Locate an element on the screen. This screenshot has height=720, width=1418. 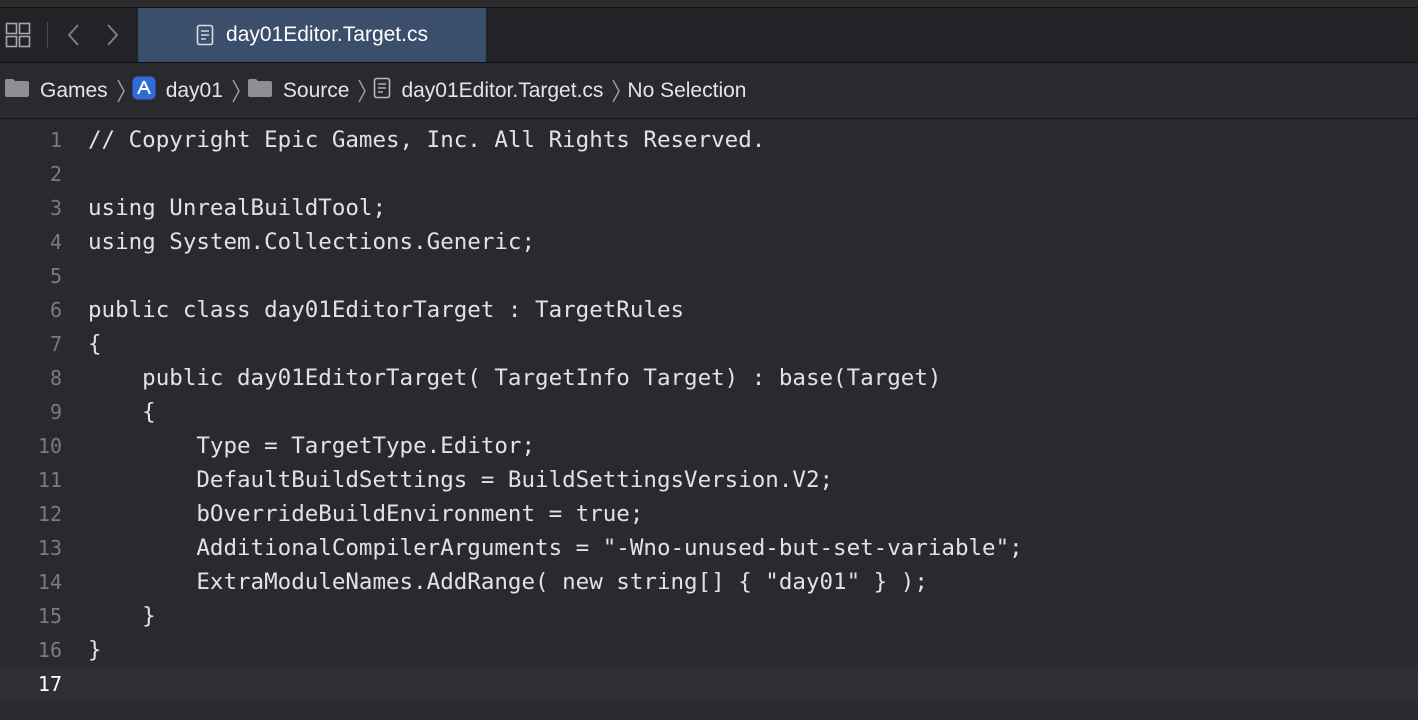
line-number: 13 is located at coordinates (49, 548).